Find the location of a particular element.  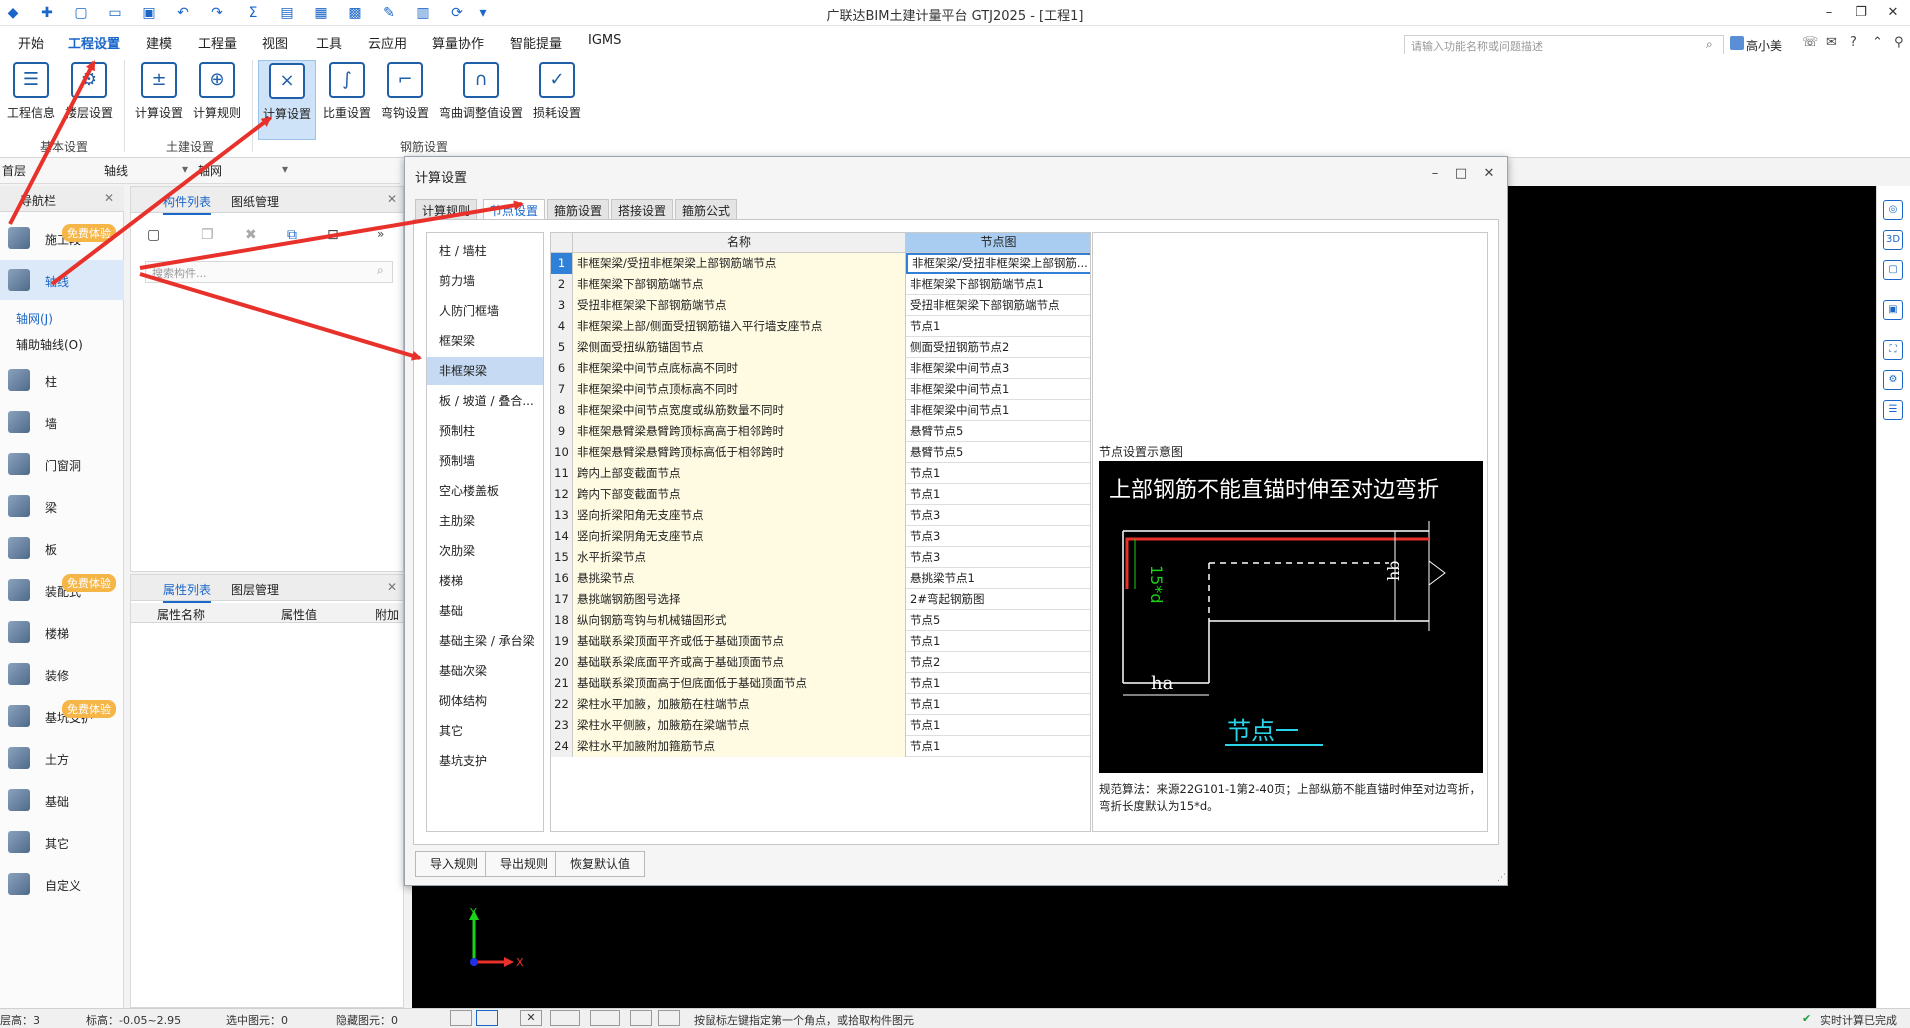

minimize-icon: – is located at coordinates (1829, 13).